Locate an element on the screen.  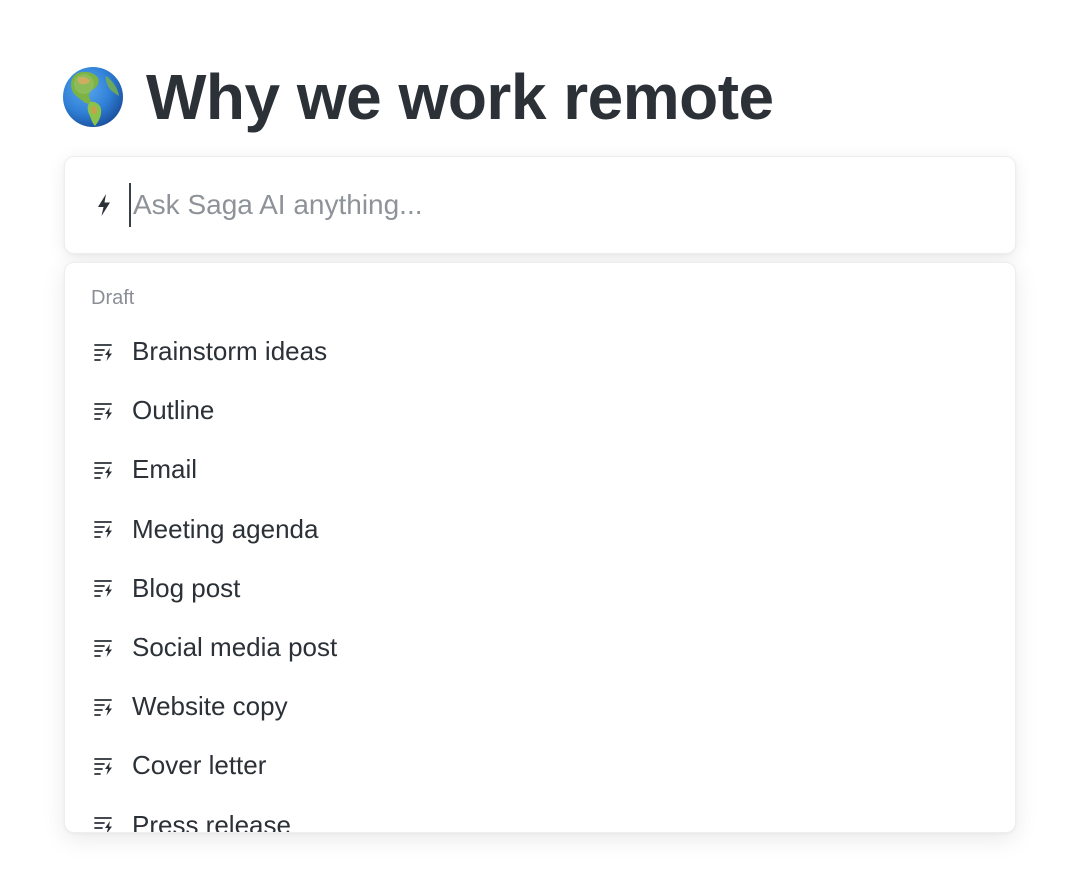
section-label-draft: Draft is located at coordinates (113, 298).